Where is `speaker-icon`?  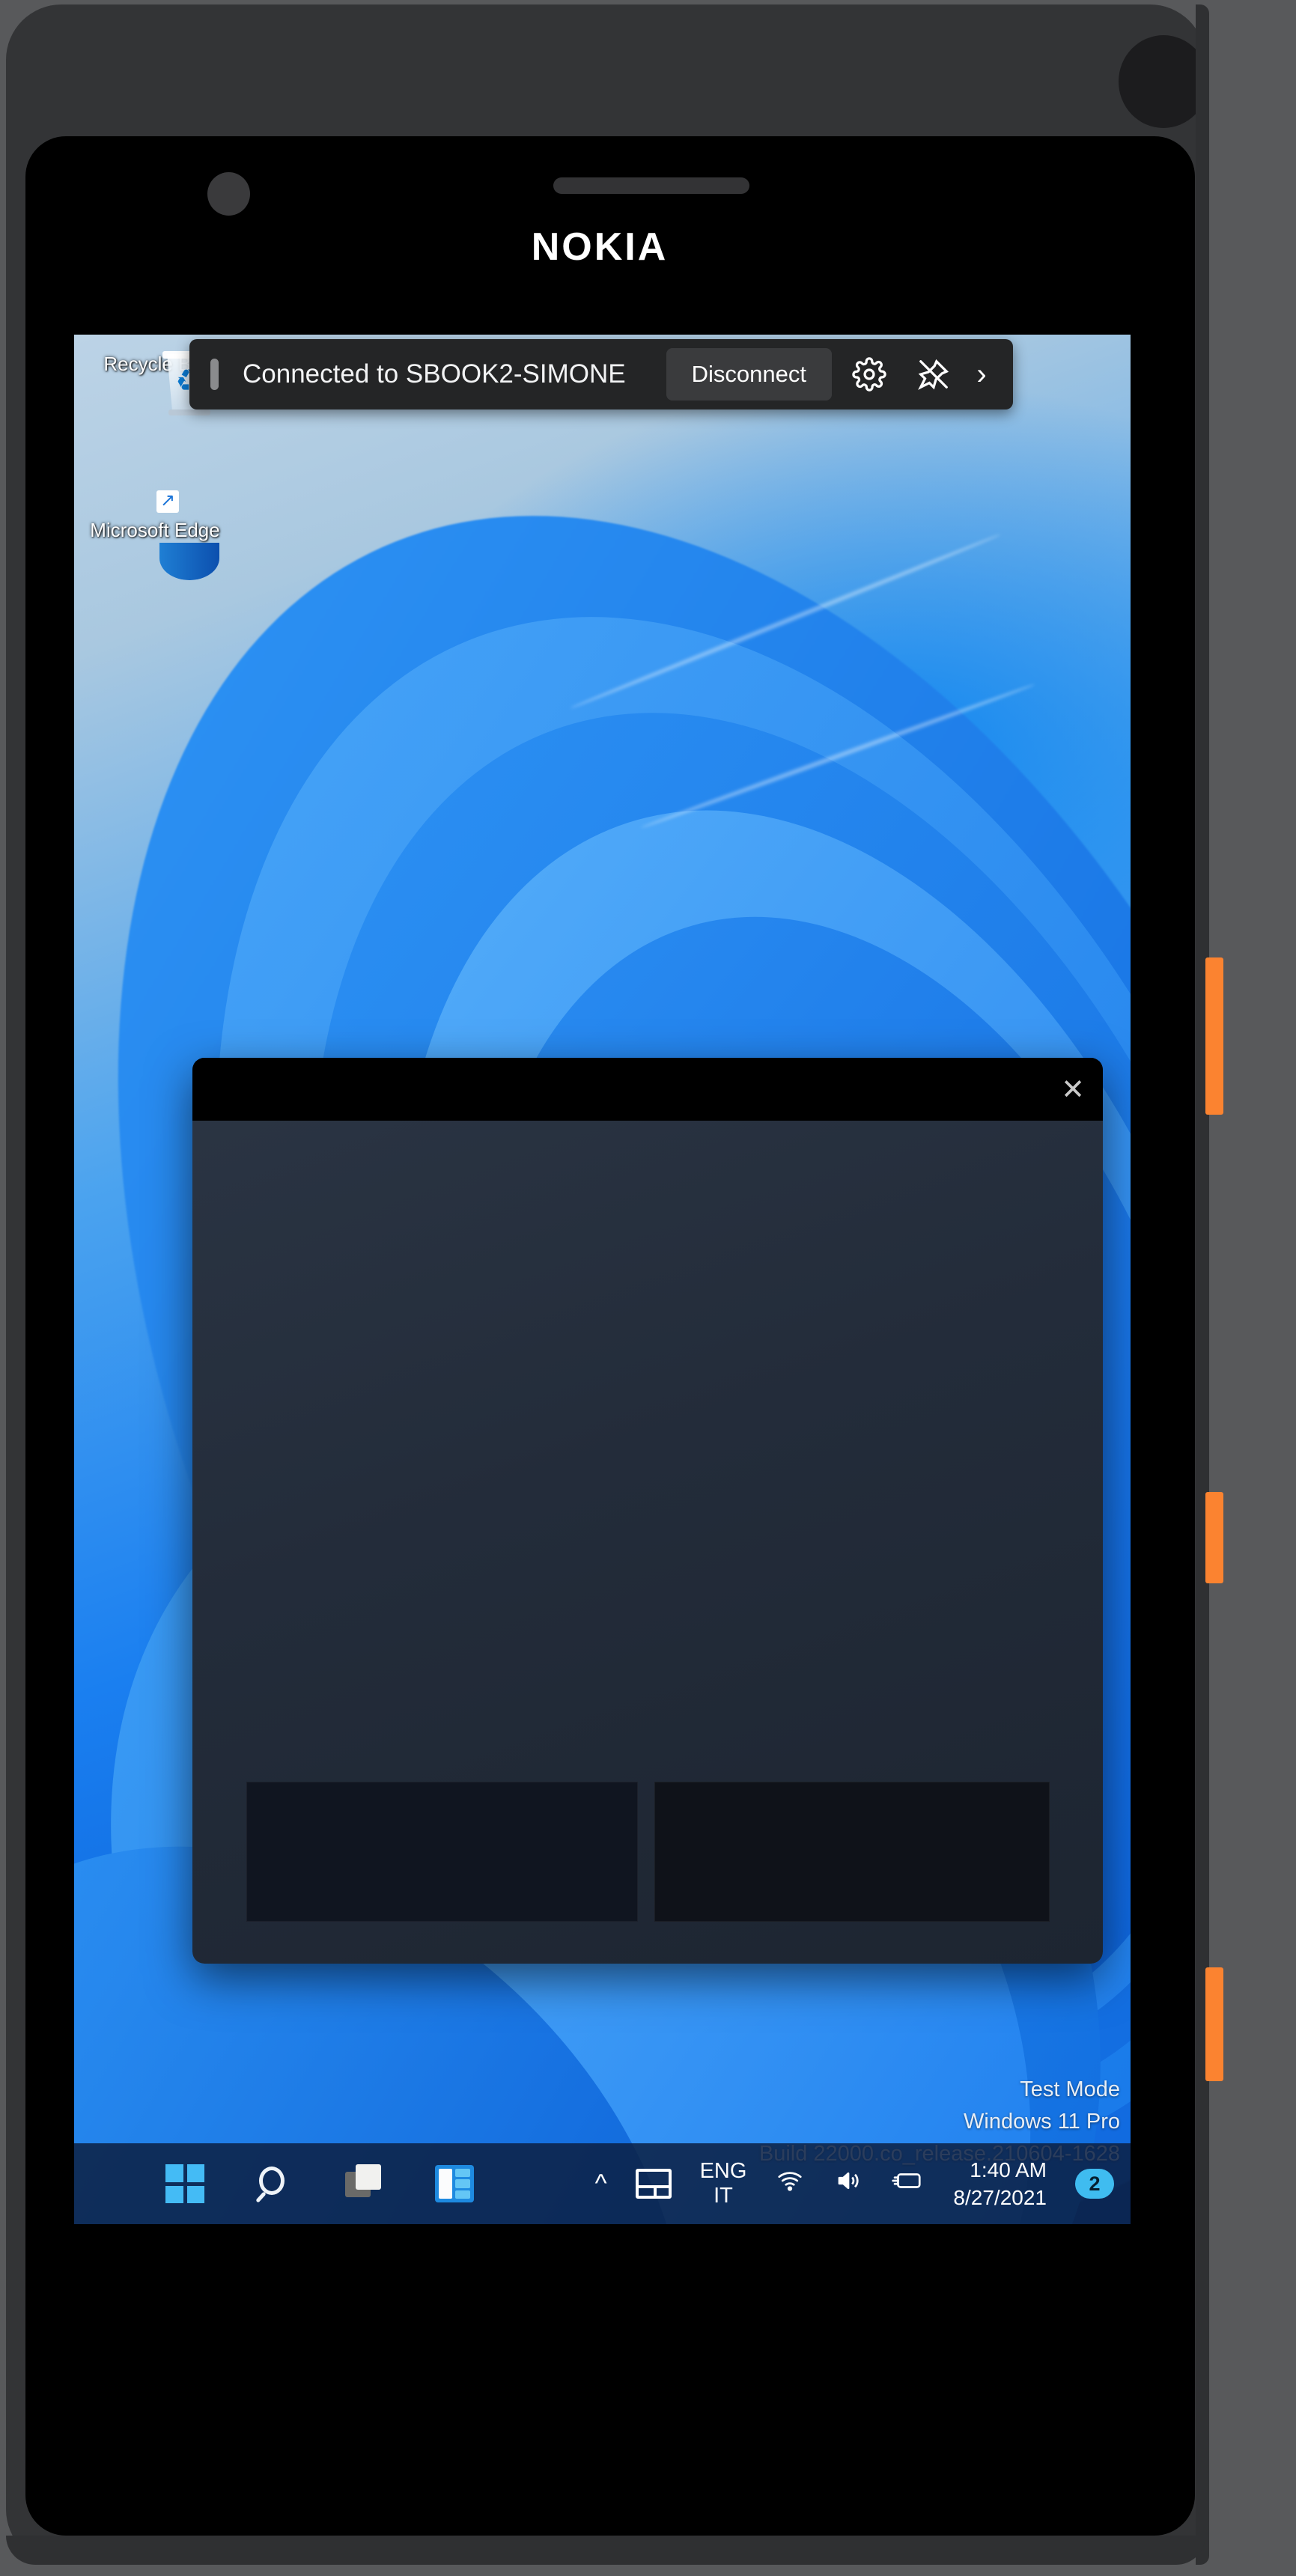
speaker-icon is located at coordinates (848, 2184).